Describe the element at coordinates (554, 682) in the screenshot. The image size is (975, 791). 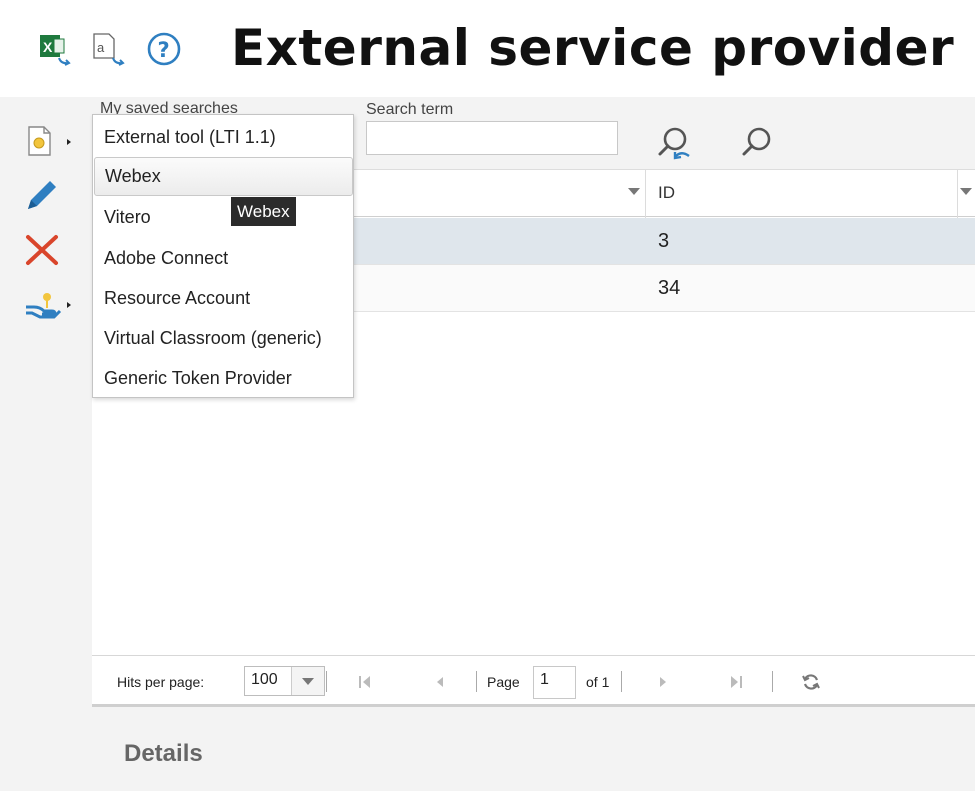
I see `page-number-input: 1` at that location.